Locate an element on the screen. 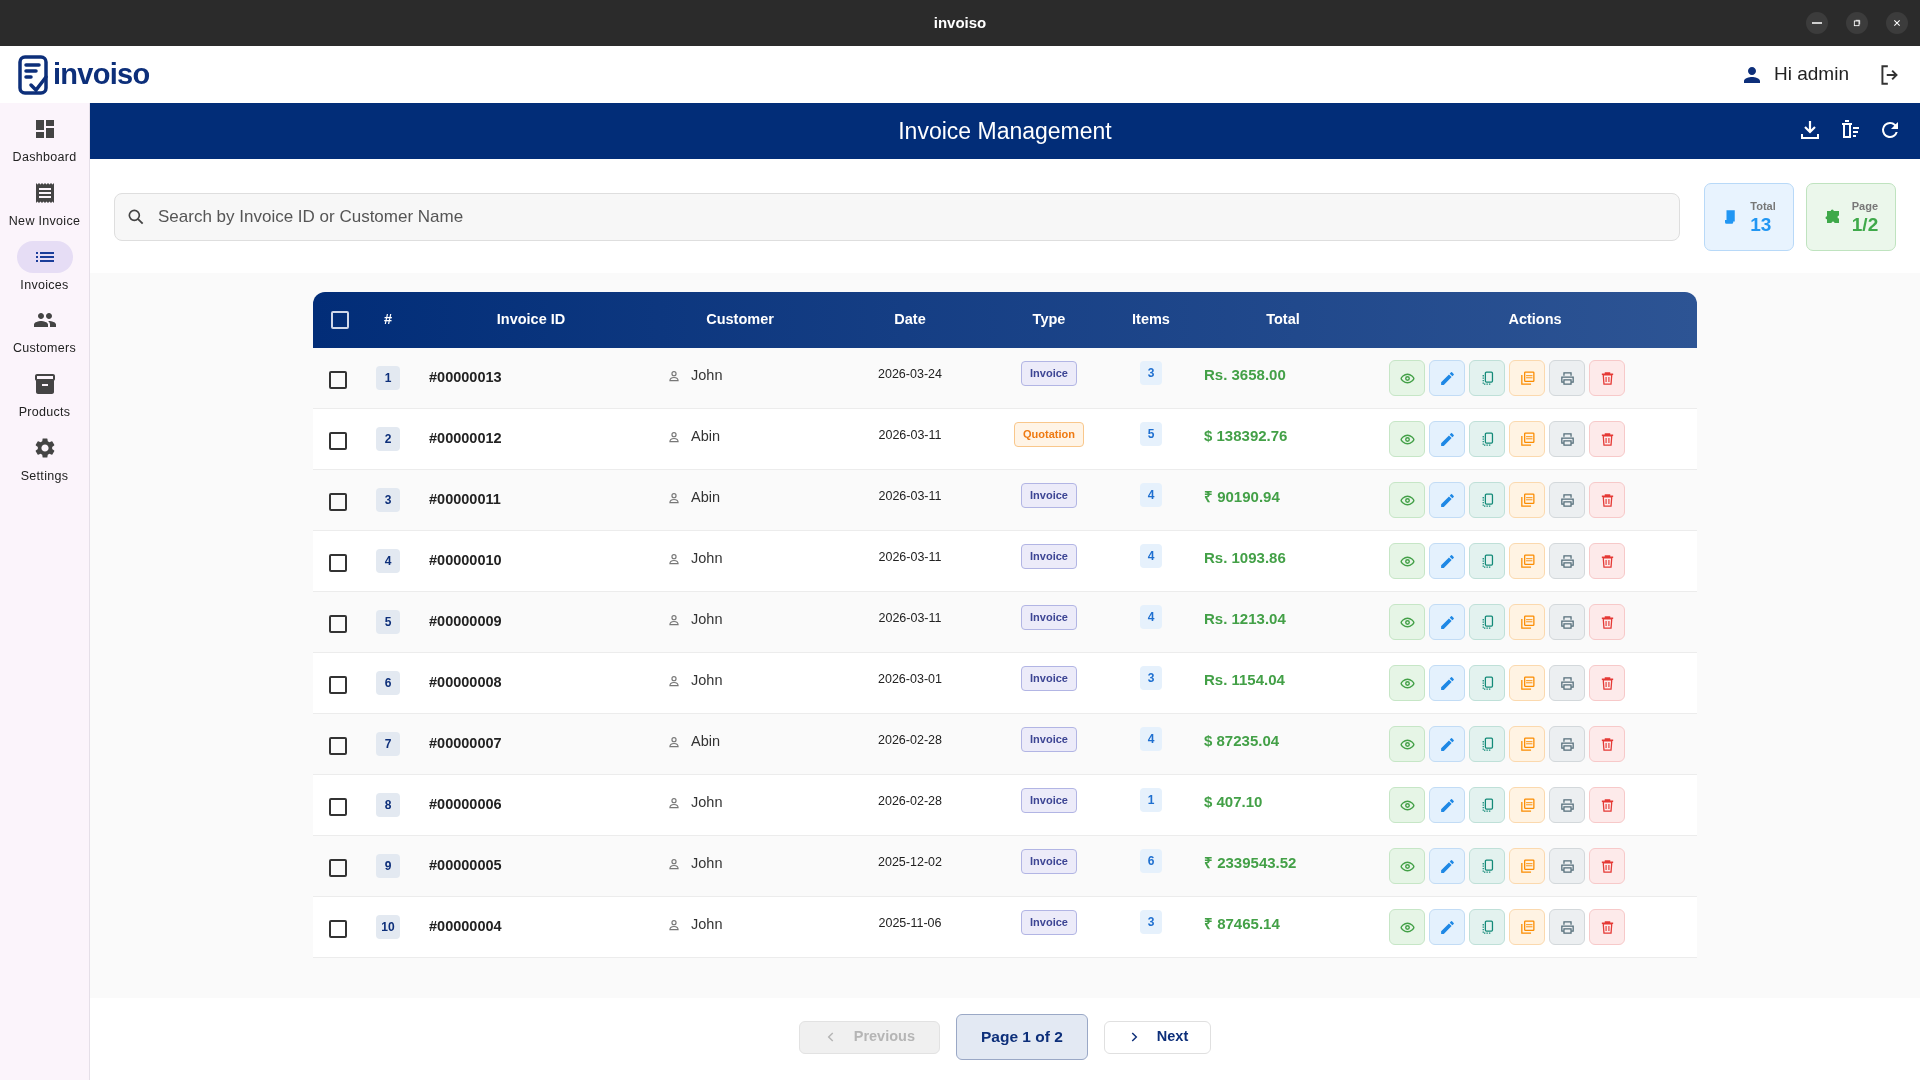  total-amount: Rs. 3658.00 is located at coordinates (1245, 374).